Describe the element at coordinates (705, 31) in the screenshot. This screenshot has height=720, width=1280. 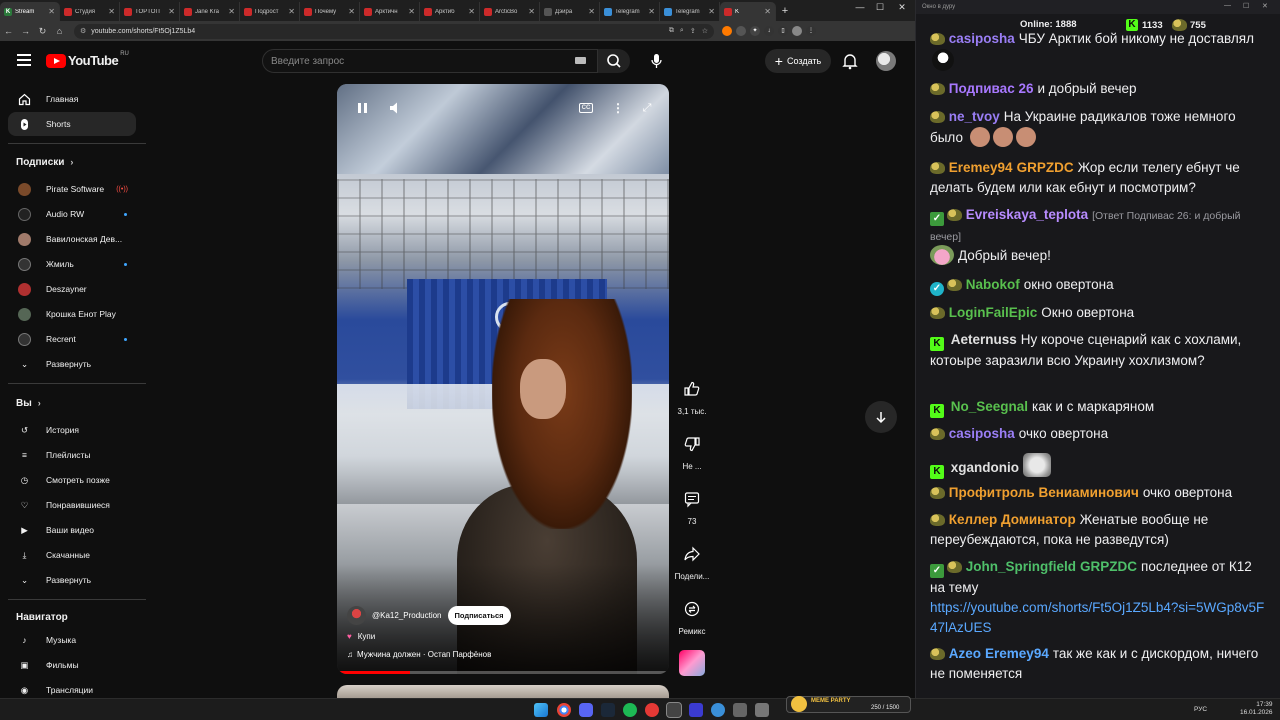
I see `bookmark-star-icon: ☆` at that location.